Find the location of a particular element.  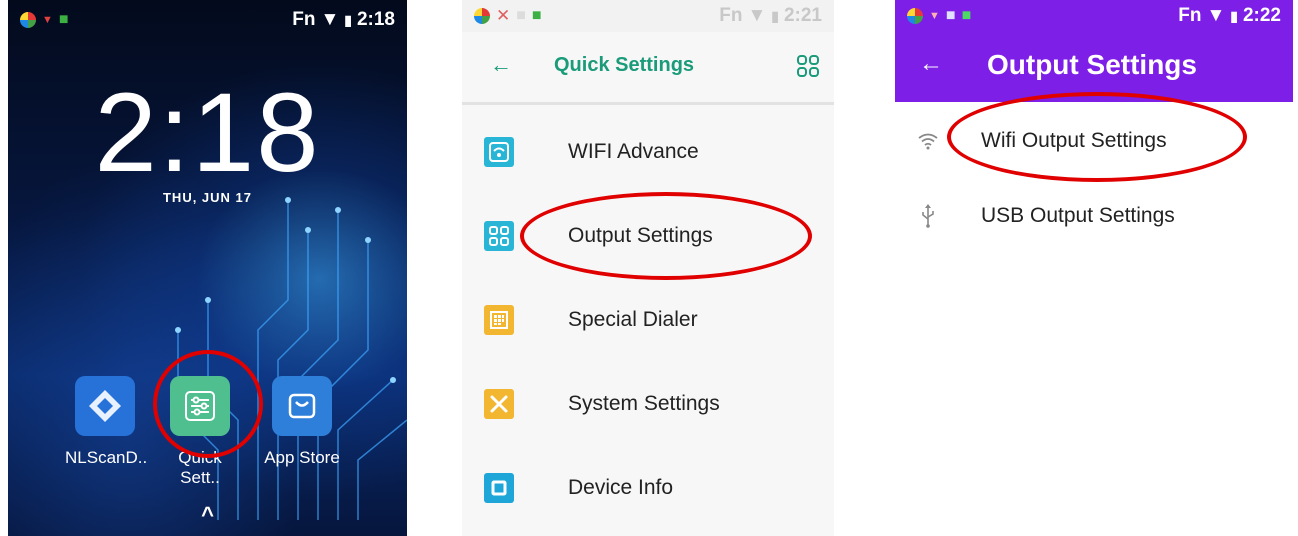

list-item-label: System Settings is located at coordinates (644, 403).